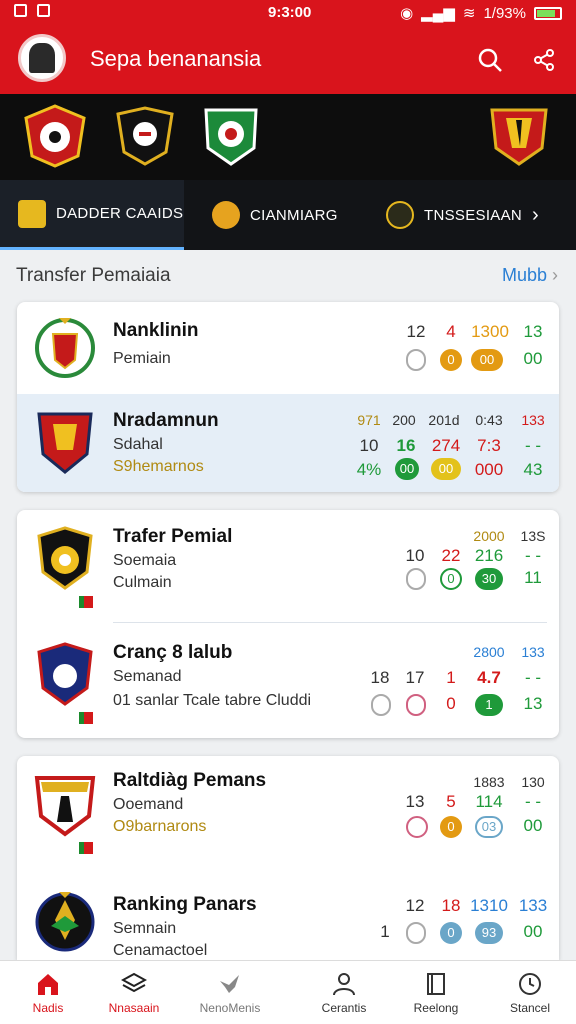  I want to click on stat-value: 000, so click(489, 469).